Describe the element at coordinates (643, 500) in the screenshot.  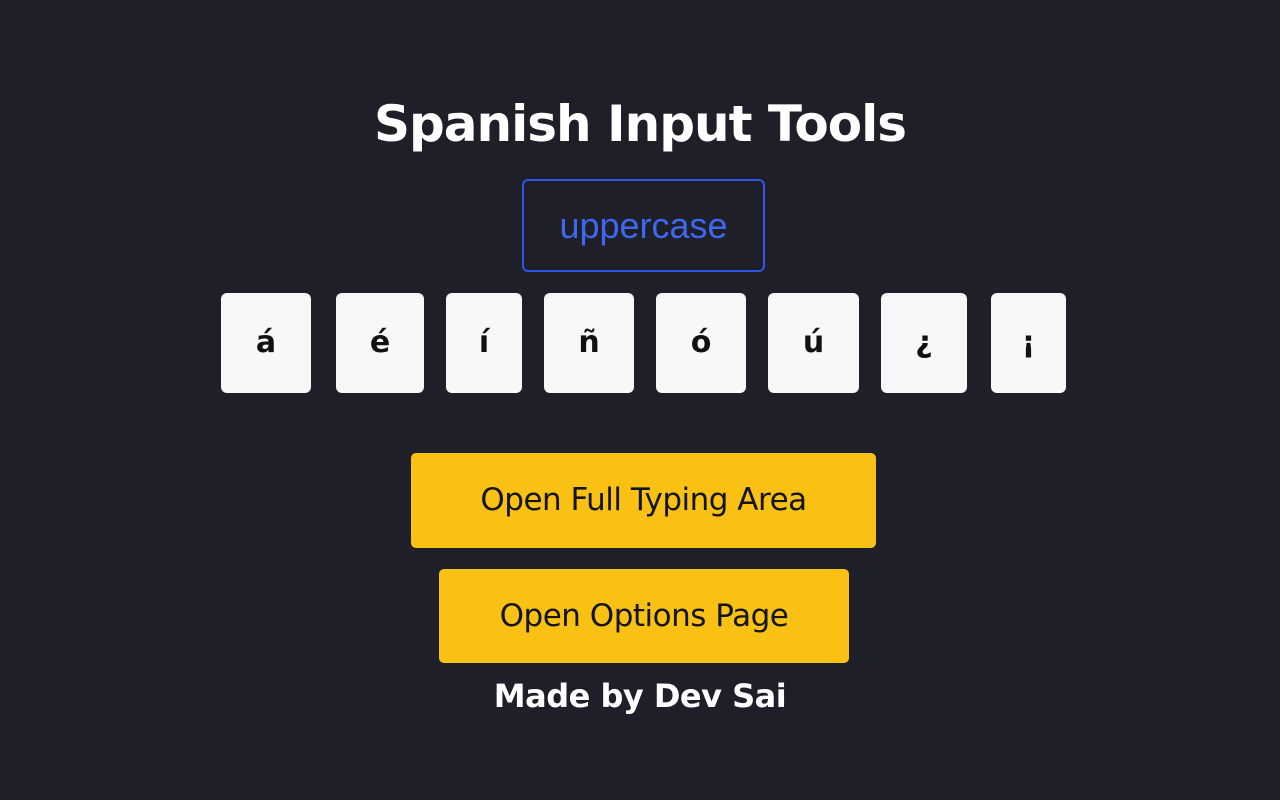
I see `open-full-typing-area-button: Open Full Typing Area` at that location.